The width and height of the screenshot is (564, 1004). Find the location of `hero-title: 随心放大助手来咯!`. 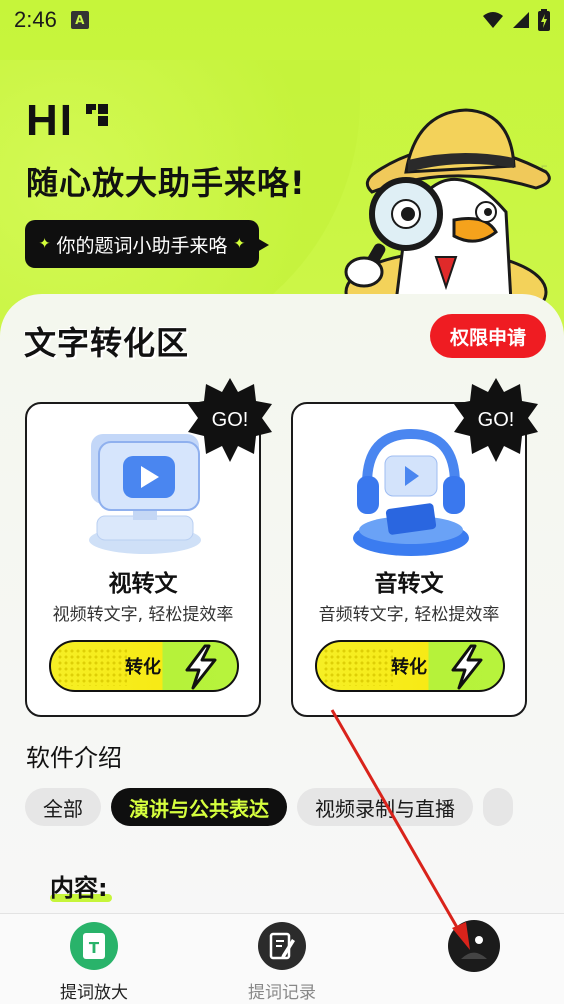

hero-title: 随心放大助手来咯! is located at coordinates (166, 183).